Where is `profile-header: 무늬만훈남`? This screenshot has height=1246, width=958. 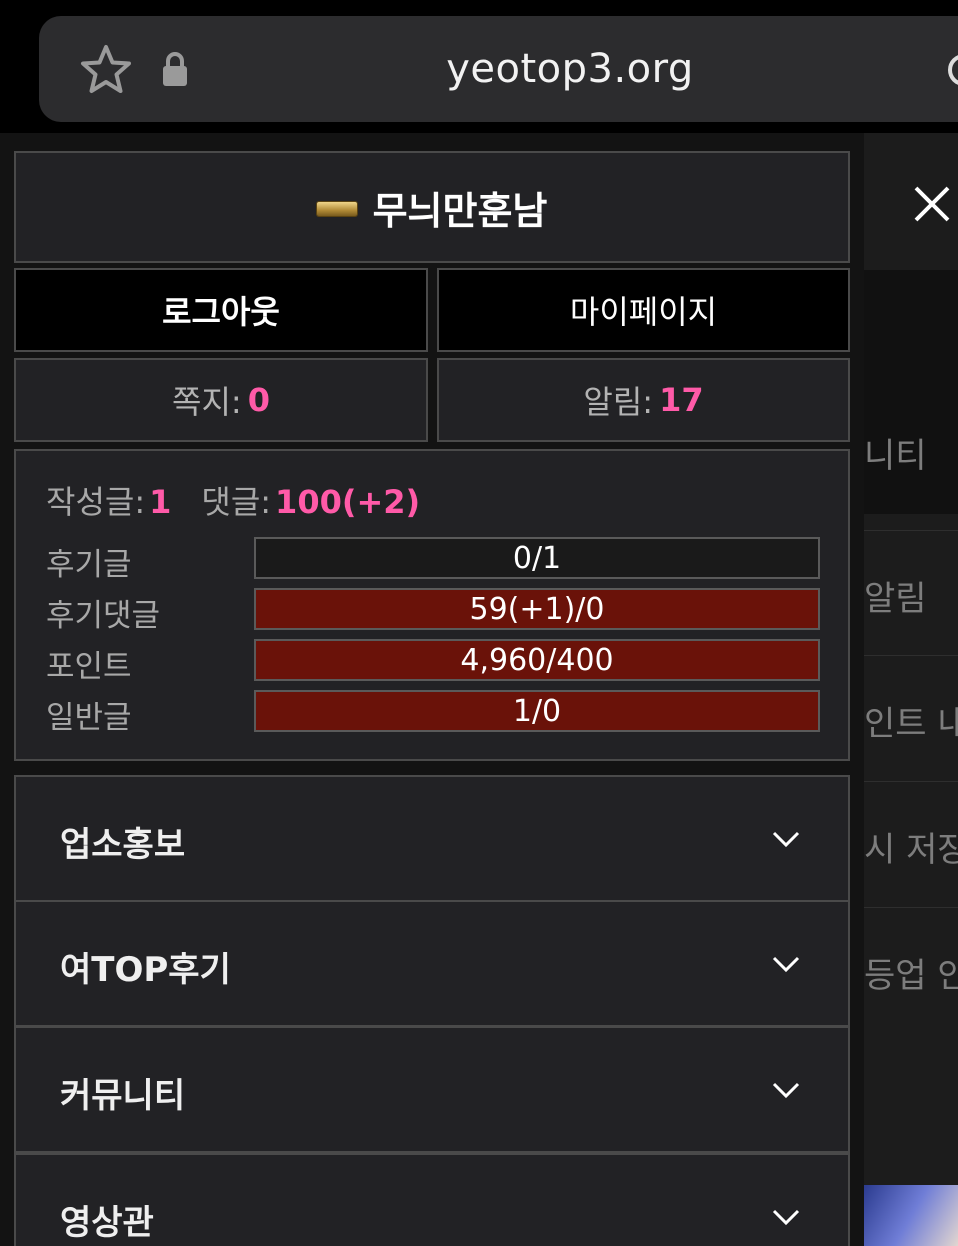 profile-header: 무늬만훈남 is located at coordinates (432, 207).